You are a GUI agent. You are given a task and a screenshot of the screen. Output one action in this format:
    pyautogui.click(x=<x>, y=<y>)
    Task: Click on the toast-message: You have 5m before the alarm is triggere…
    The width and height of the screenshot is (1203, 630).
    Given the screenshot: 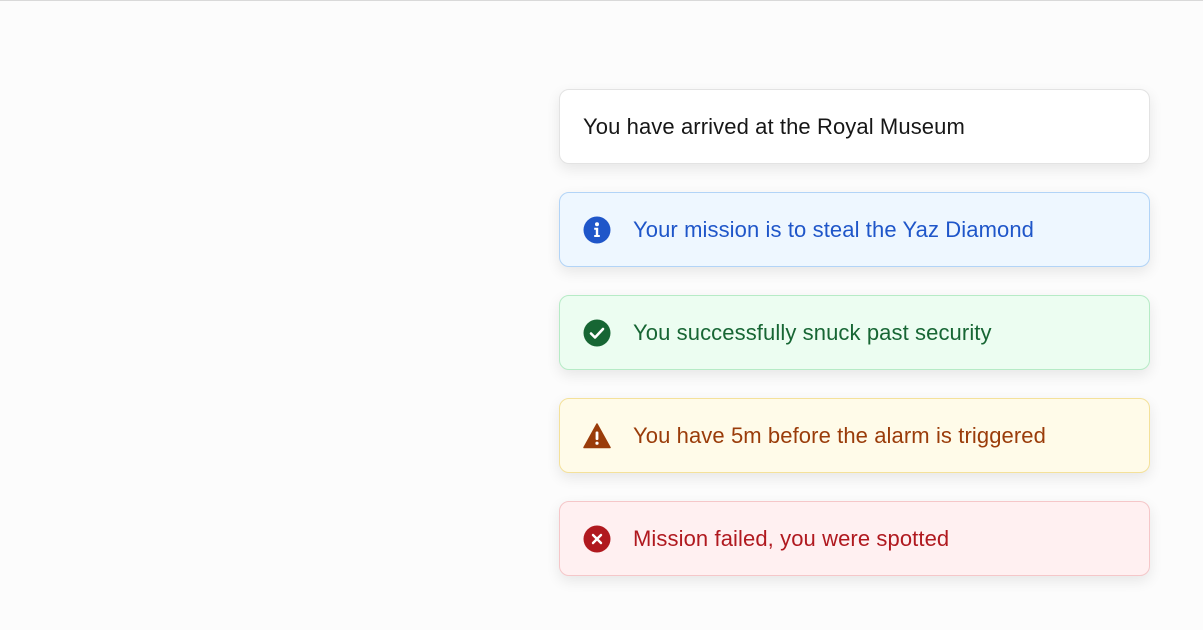 What is the action you would take?
    pyautogui.click(x=839, y=435)
    